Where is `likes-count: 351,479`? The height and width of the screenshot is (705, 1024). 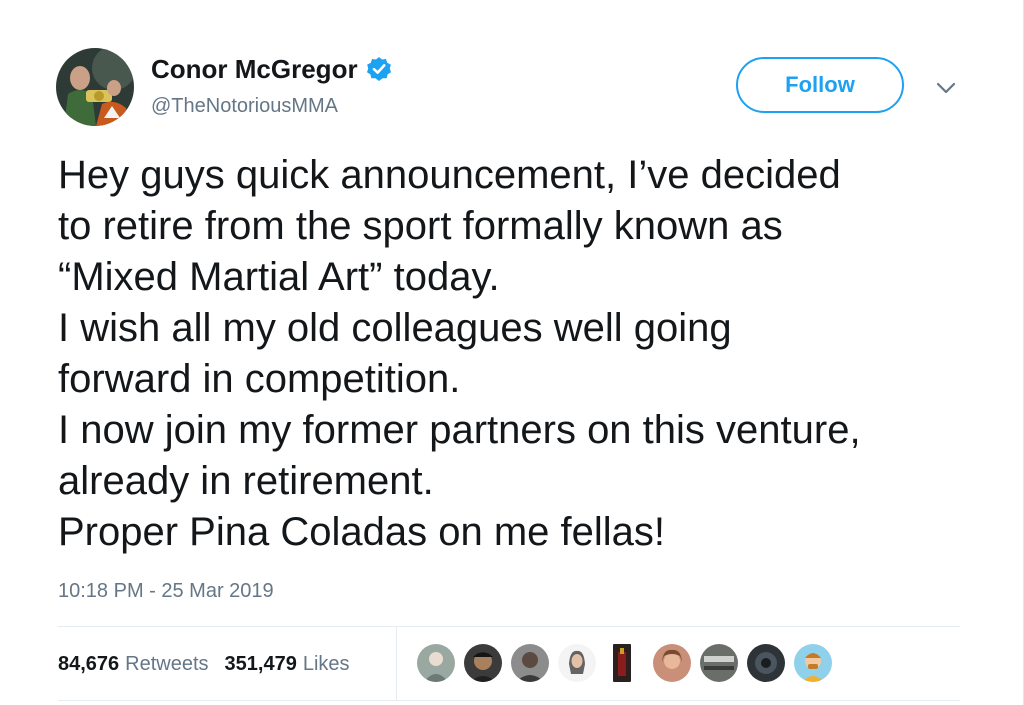
likes-count: 351,479 is located at coordinates (260, 664).